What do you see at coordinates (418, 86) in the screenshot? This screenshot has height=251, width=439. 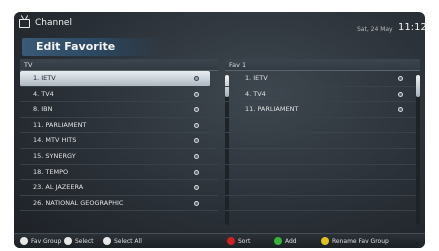 I see `scrollbar-thumb` at bounding box center [418, 86].